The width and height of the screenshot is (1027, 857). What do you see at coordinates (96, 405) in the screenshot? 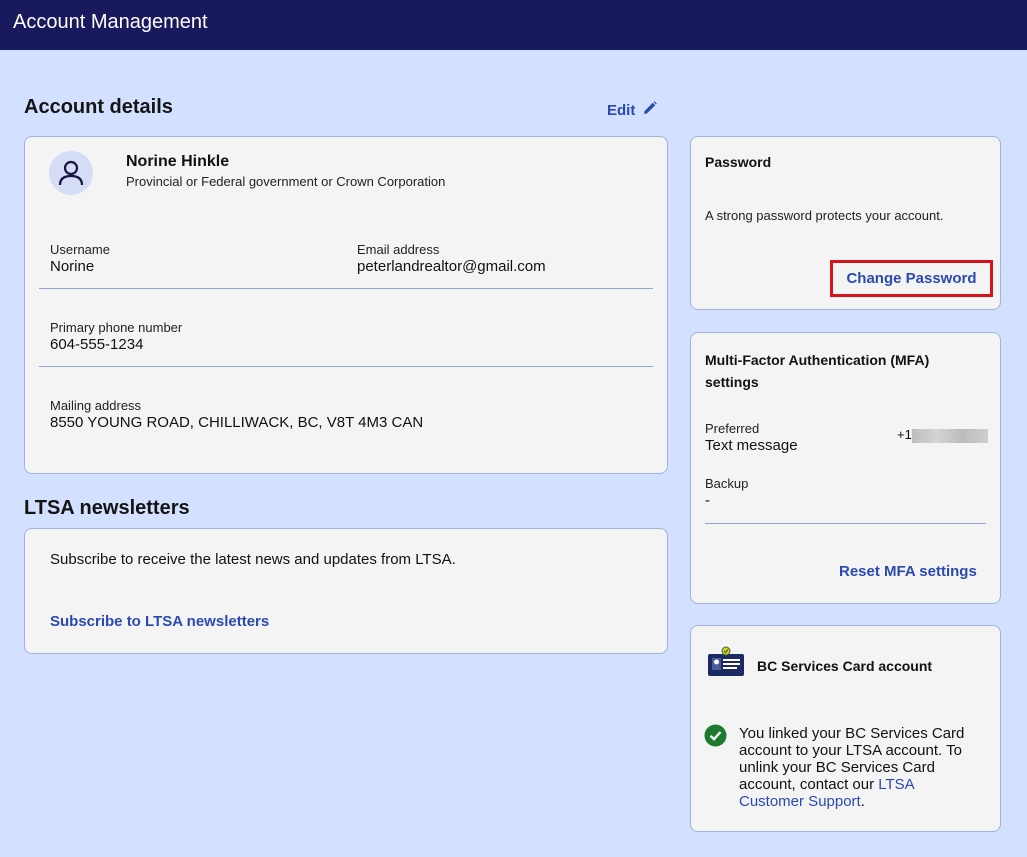
I see `address-label: Mailing address` at bounding box center [96, 405].